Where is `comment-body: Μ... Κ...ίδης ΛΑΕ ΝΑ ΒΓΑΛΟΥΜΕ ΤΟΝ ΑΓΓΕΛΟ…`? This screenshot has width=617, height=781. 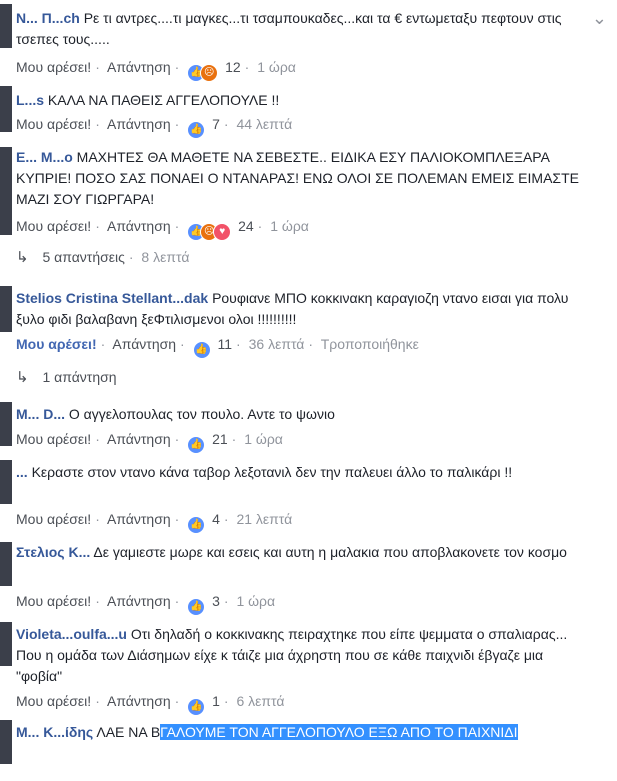
comment-body: Μ... Κ...ίδης ΛΑΕ ΝΑ ΒΓΑΛΟΥΜΕ ΤΟΝ ΑΓΓΕΛΟ… is located at coordinates (304, 732).